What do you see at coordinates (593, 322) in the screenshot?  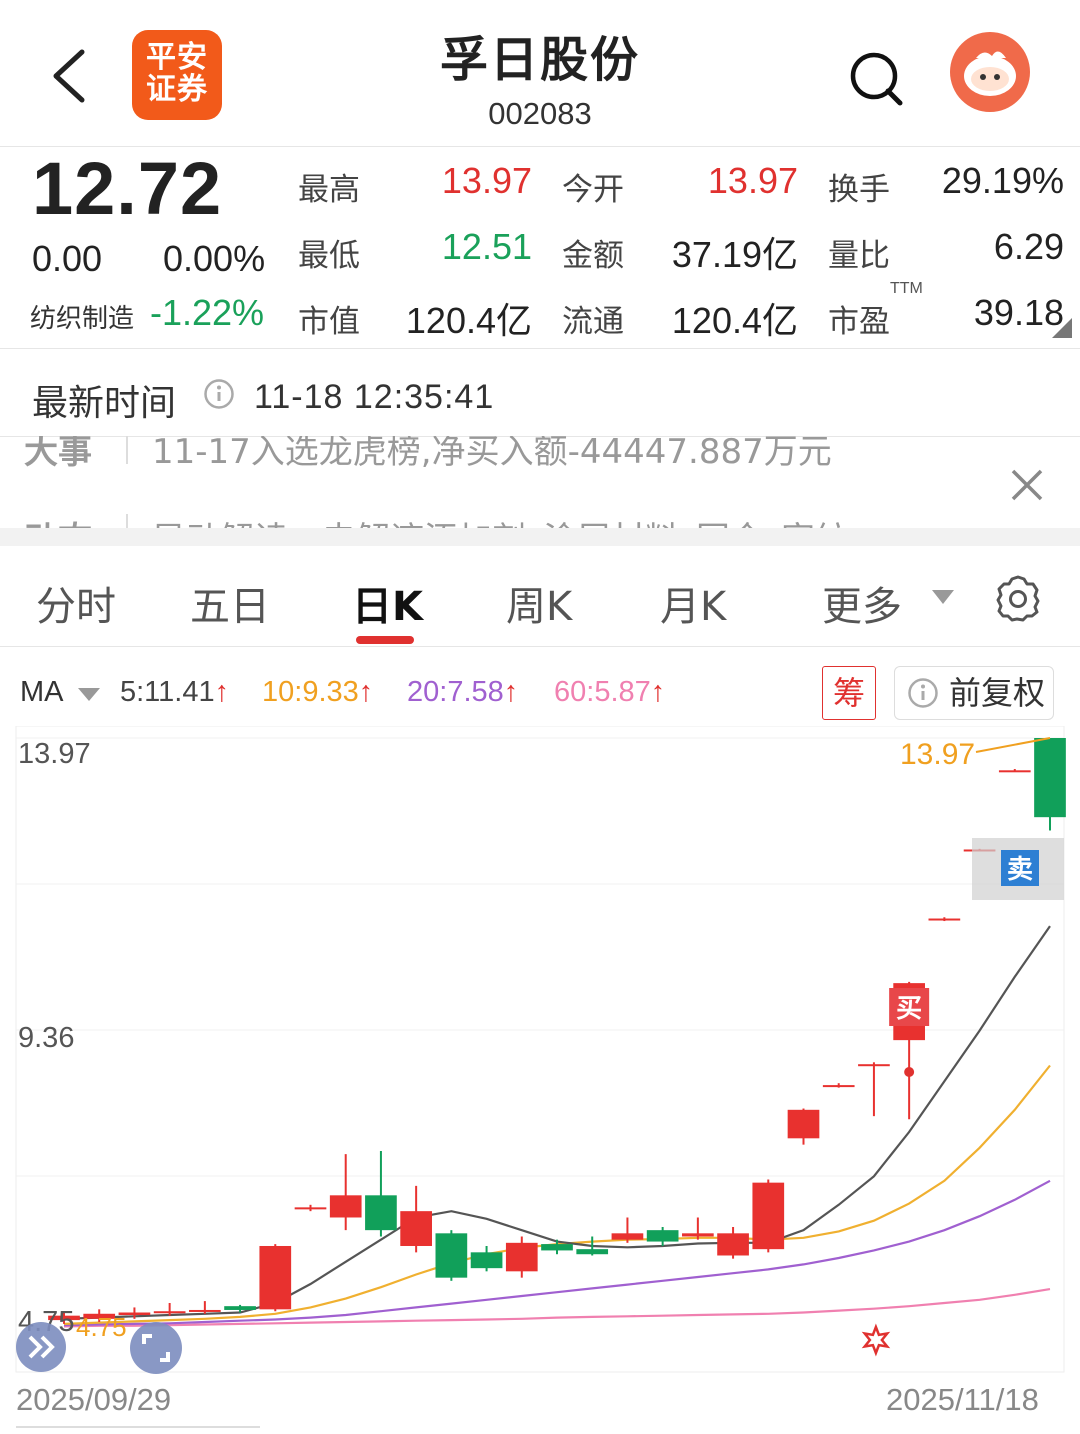 I see `float-cap-label: 流通` at bounding box center [593, 322].